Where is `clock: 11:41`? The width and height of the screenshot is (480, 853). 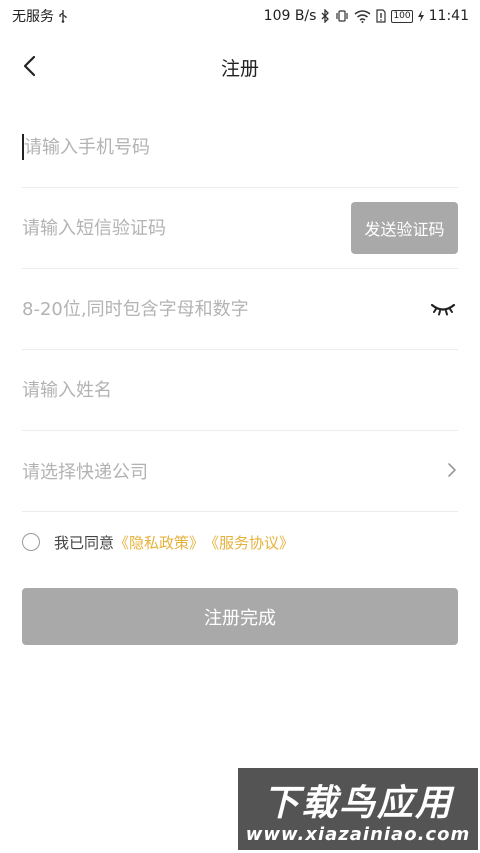
clock: 11:41 is located at coordinates (448, 16).